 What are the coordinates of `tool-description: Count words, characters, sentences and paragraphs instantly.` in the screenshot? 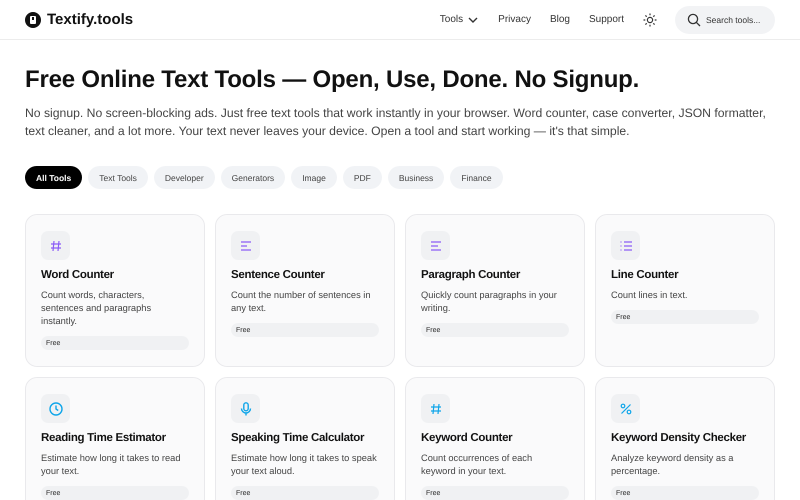 It's located at (96, 308).